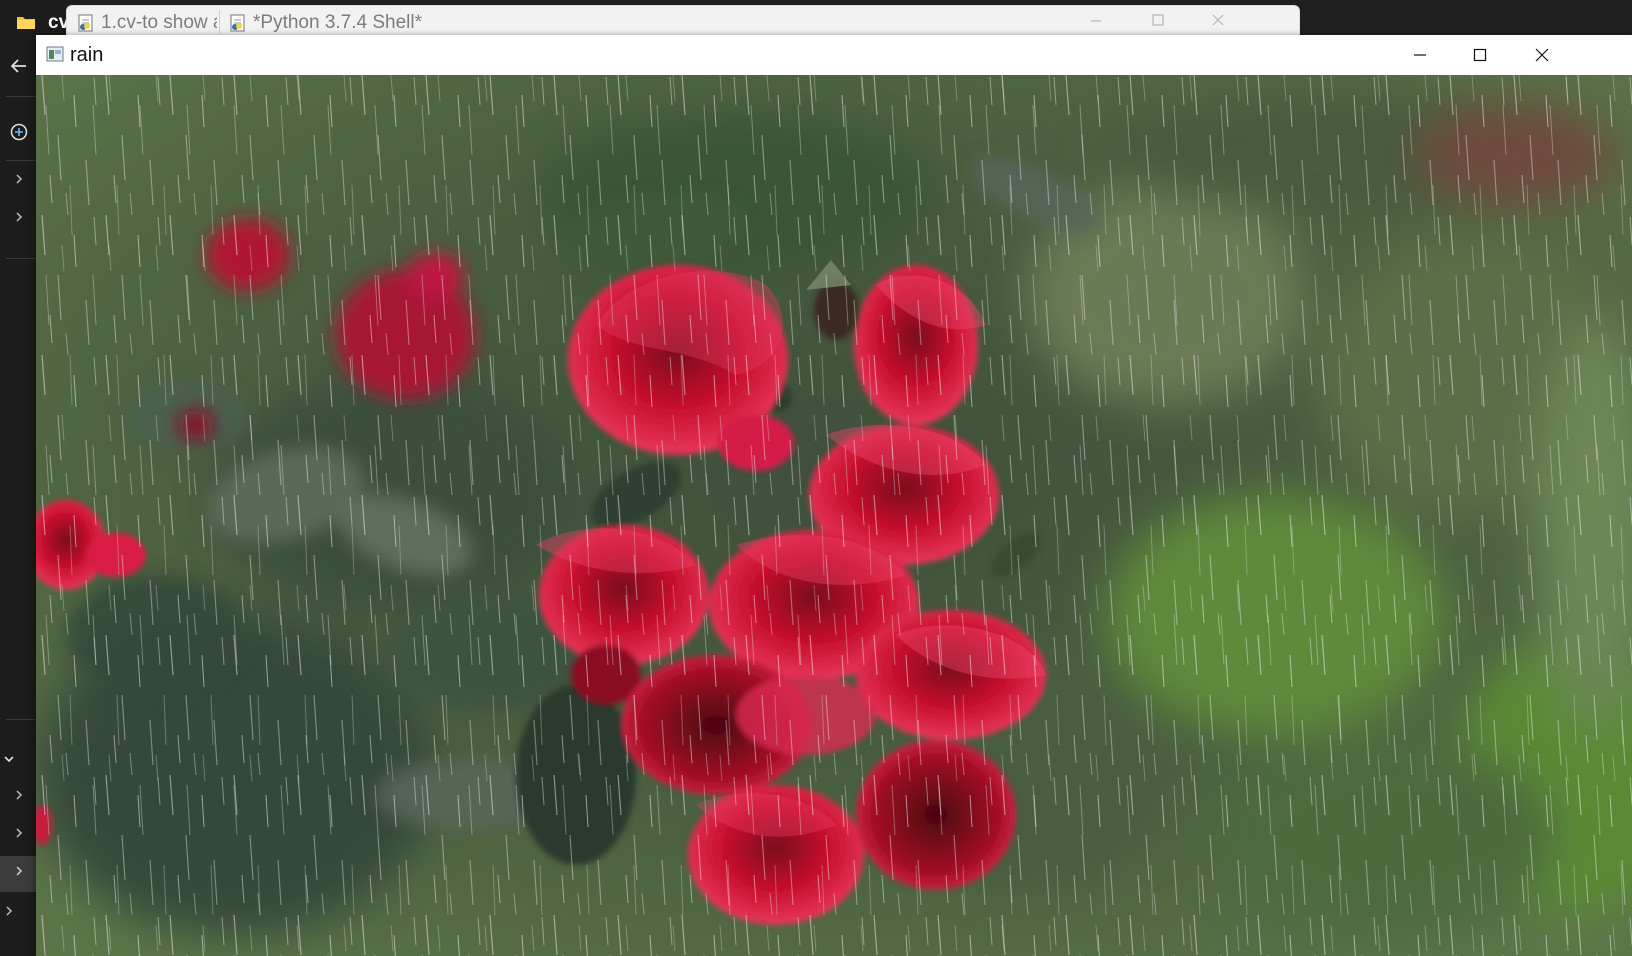 Image resolution: width=1632 pixels, height=956 pixels. I want to click on maximize-button, so click(1480, 55).